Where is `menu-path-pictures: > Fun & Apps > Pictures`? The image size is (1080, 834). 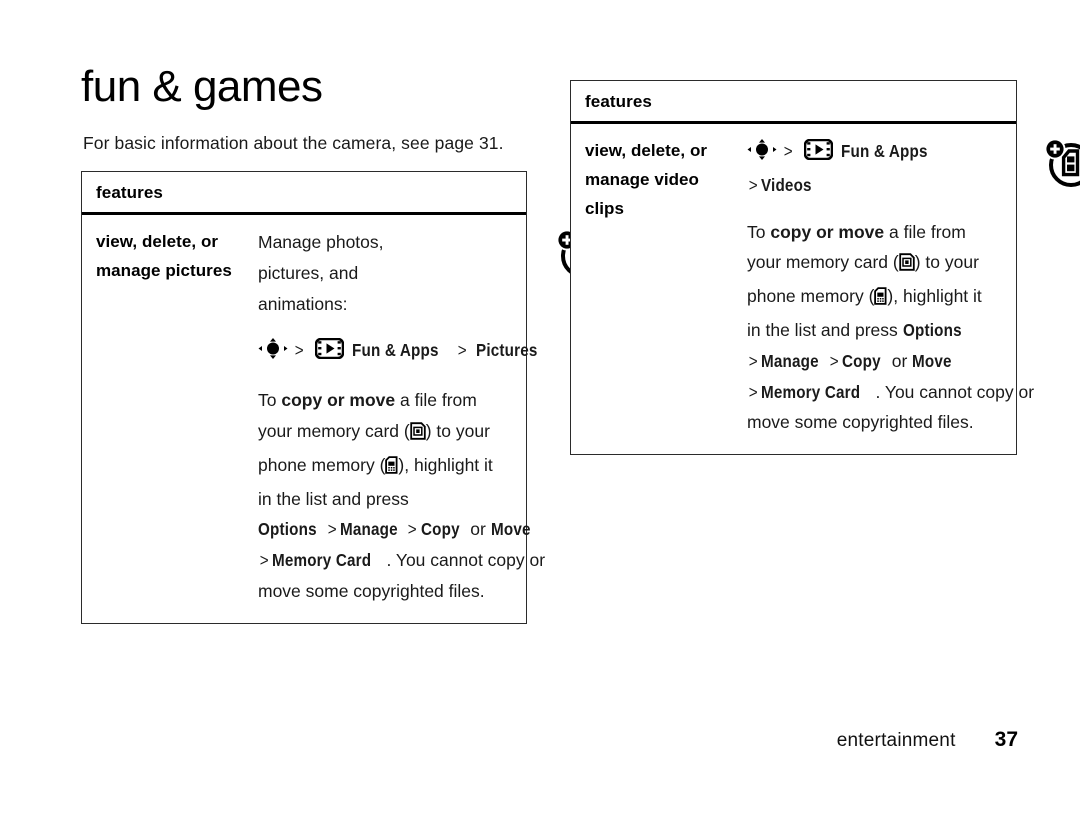 menu-path-pictures: > Fun & Apps > Pictures is located at coordinates (402, 352).